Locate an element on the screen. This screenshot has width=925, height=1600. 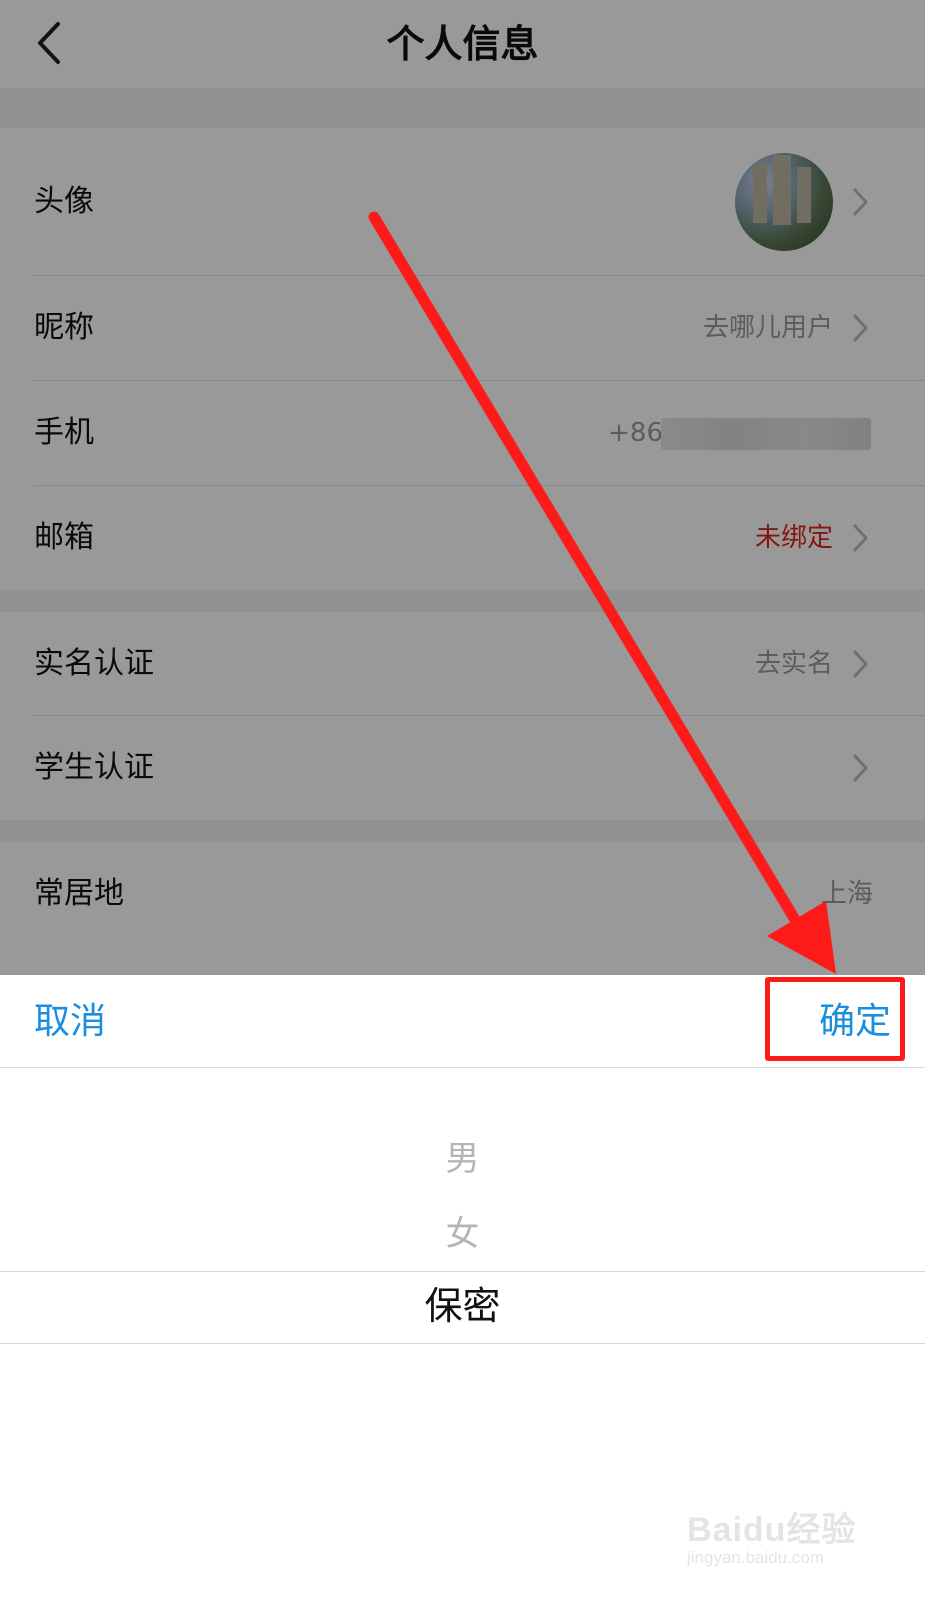
picker-option: 女 is located at coordinates (462, 1234).